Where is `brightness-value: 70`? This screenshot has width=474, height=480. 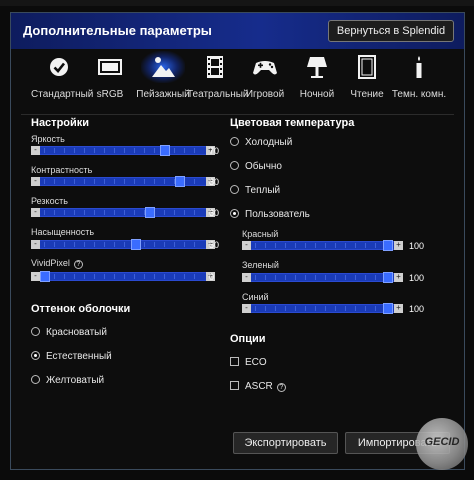
brightness-value: 70 is located at coordinates (214, 151).